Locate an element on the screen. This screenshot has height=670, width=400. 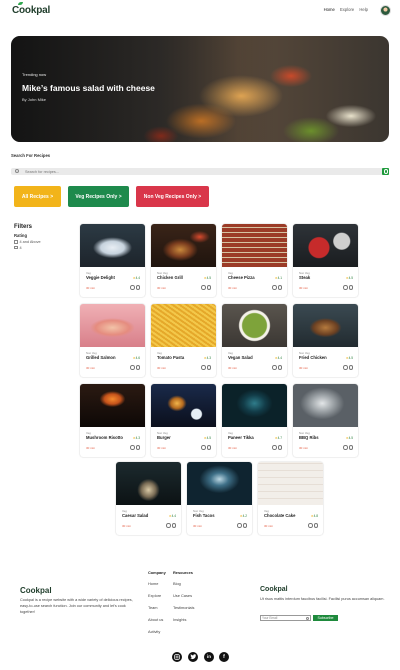
recipe-card: Veg Paneer Tikka ★4.7 30 min is located at coordinates (254, 420).